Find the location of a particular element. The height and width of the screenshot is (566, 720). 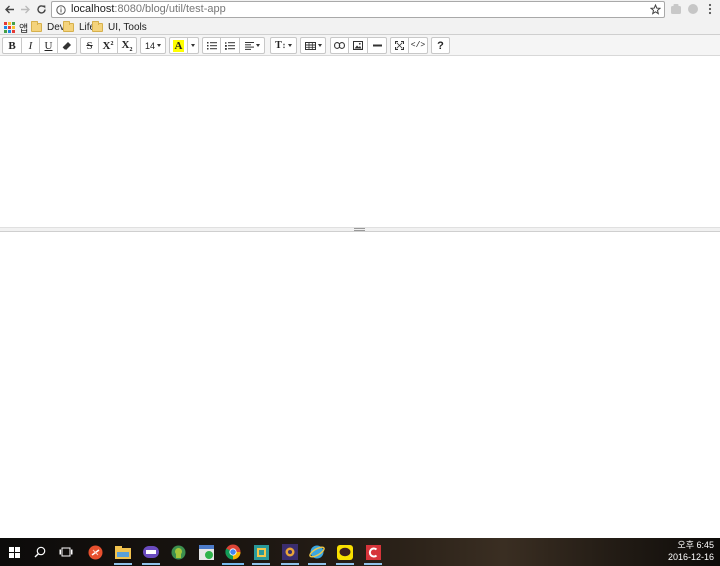

underline-button: U is located at coordinates (48, 45).